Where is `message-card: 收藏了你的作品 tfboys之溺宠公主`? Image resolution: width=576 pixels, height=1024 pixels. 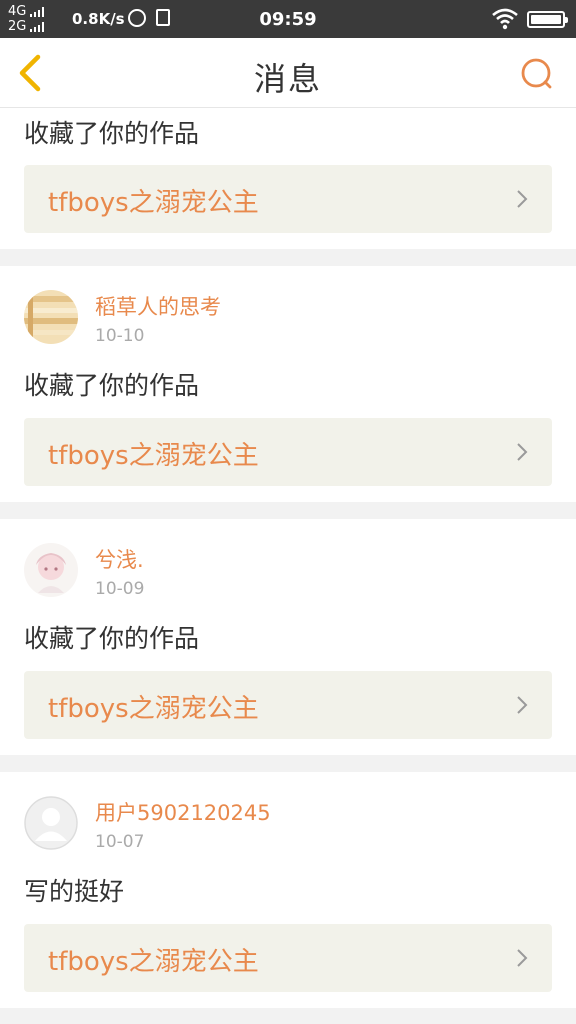
message-card: 收藏了你的作品 tfboys之溺宠公主 is located at coordinates (288, 178).